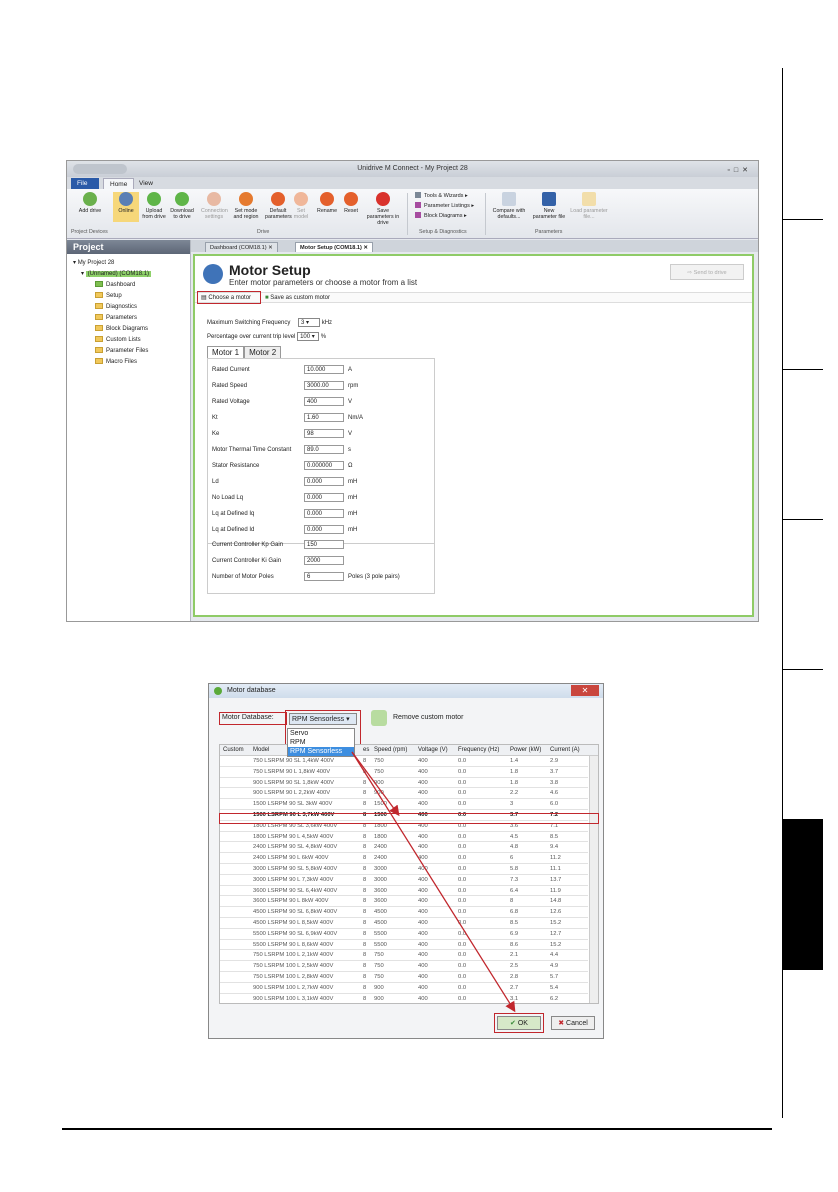 The width and height of the screenshot is (838, 1192). What do you see at coordinates (246, 206) in the screenshot?
I see `set-mode-button: Set mode and region` at bounding box center [246, 206].